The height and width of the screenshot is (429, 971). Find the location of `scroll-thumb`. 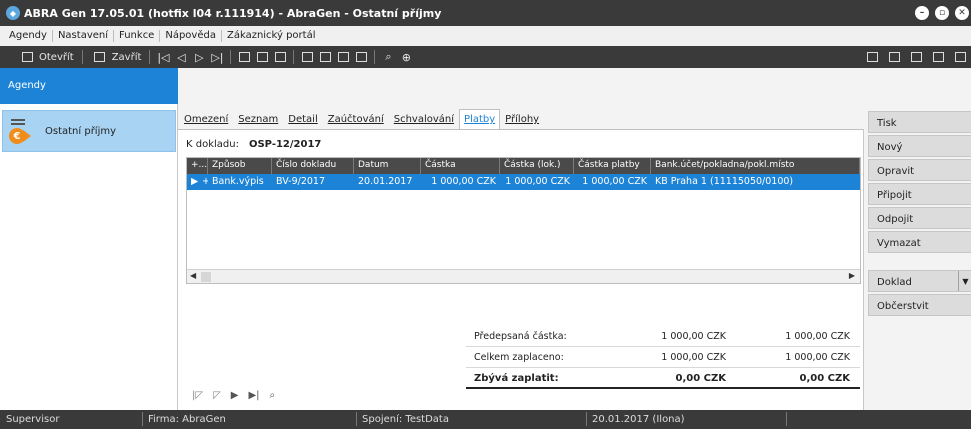

scroll-thumb is located at coordinates (206, 277).